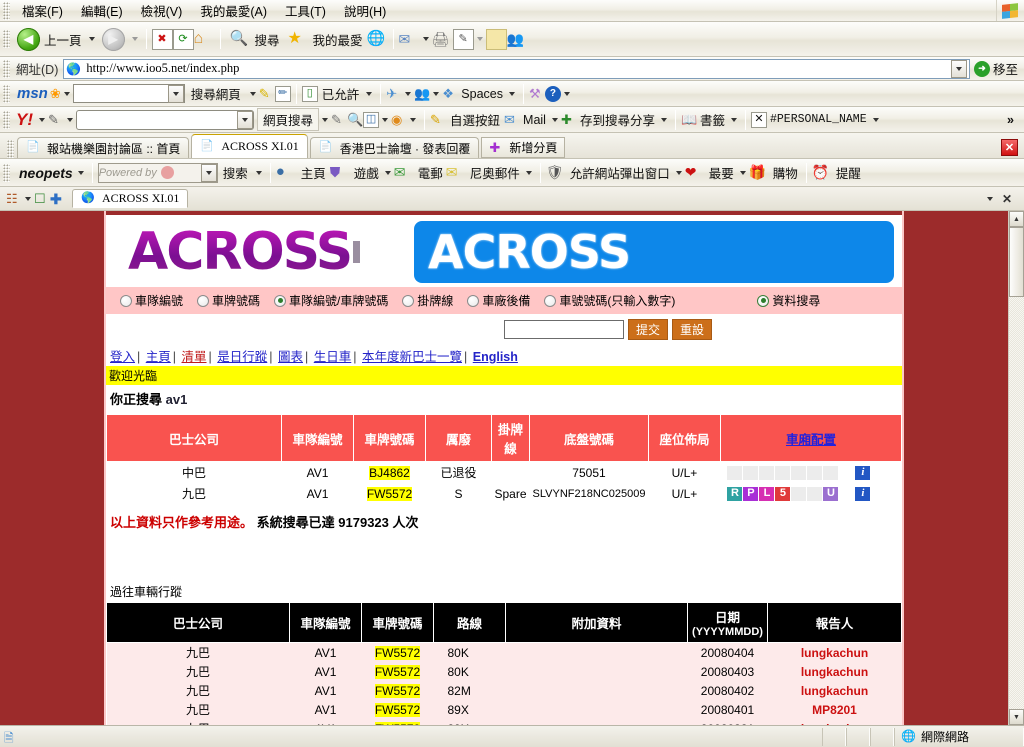 This screenshot has width=1024, height=747. I want to click on stop-icon: ✖, so click(162, 39).